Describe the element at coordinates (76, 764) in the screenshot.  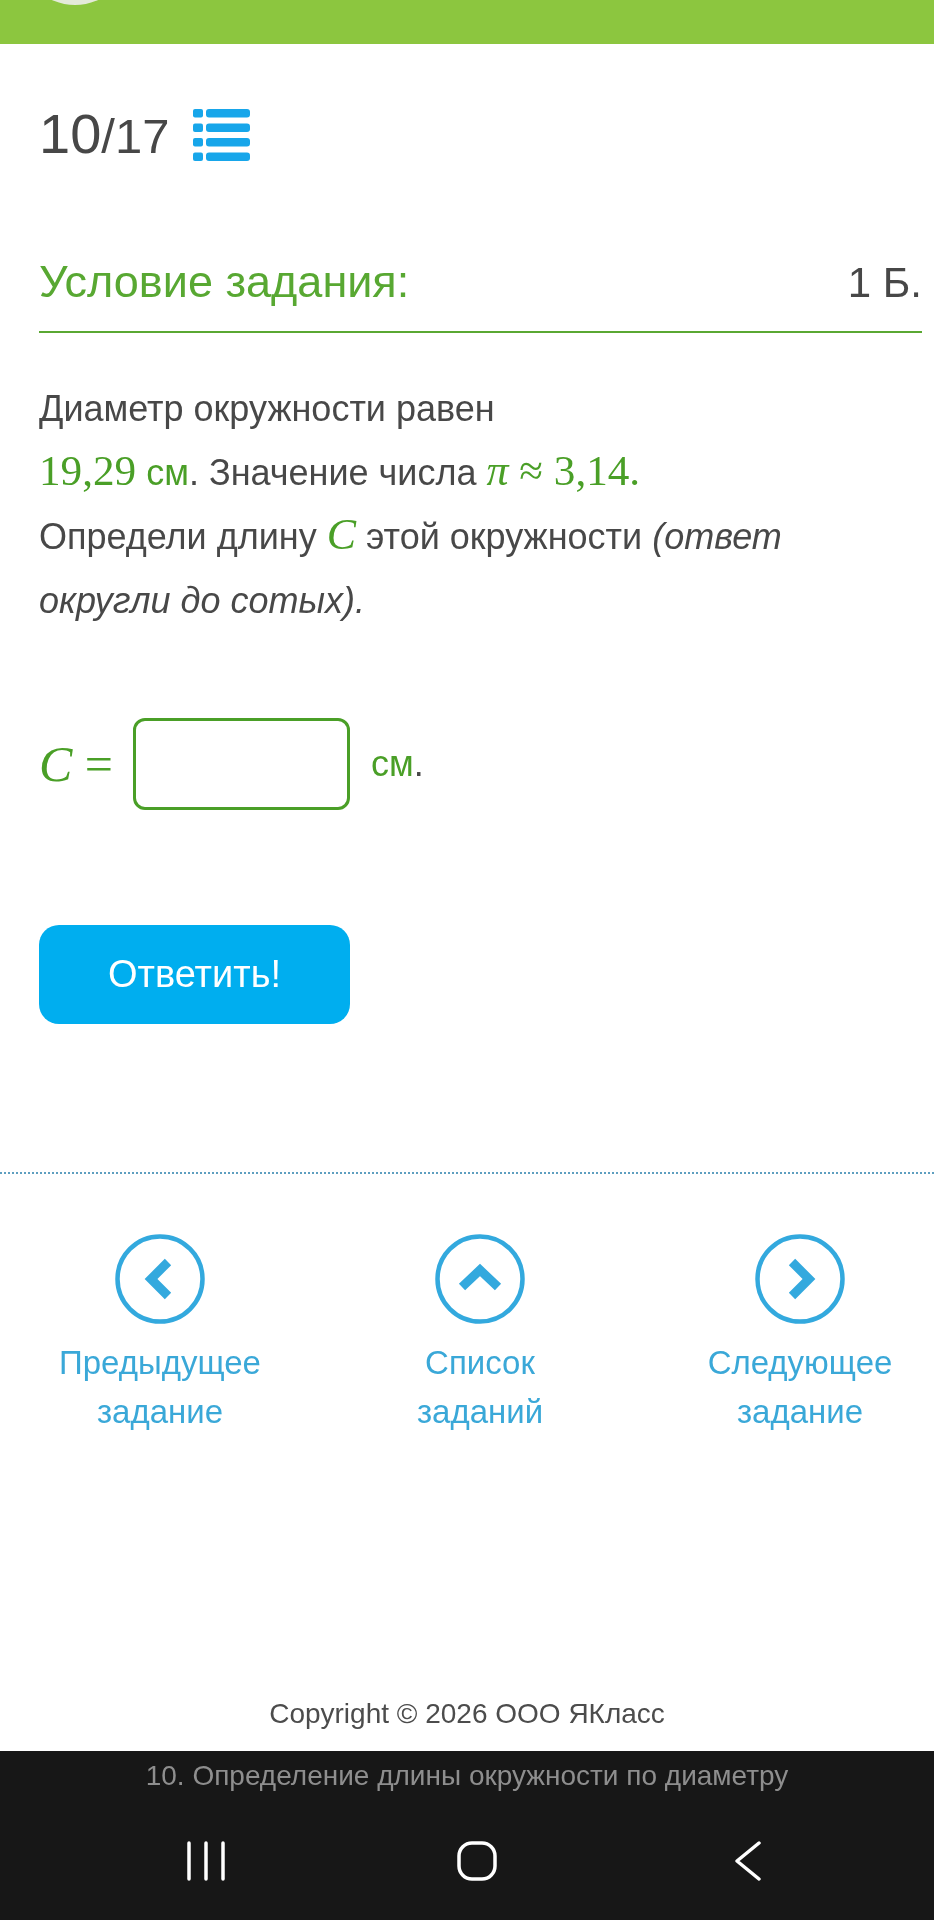
I see `variable-label: C =` at that location.